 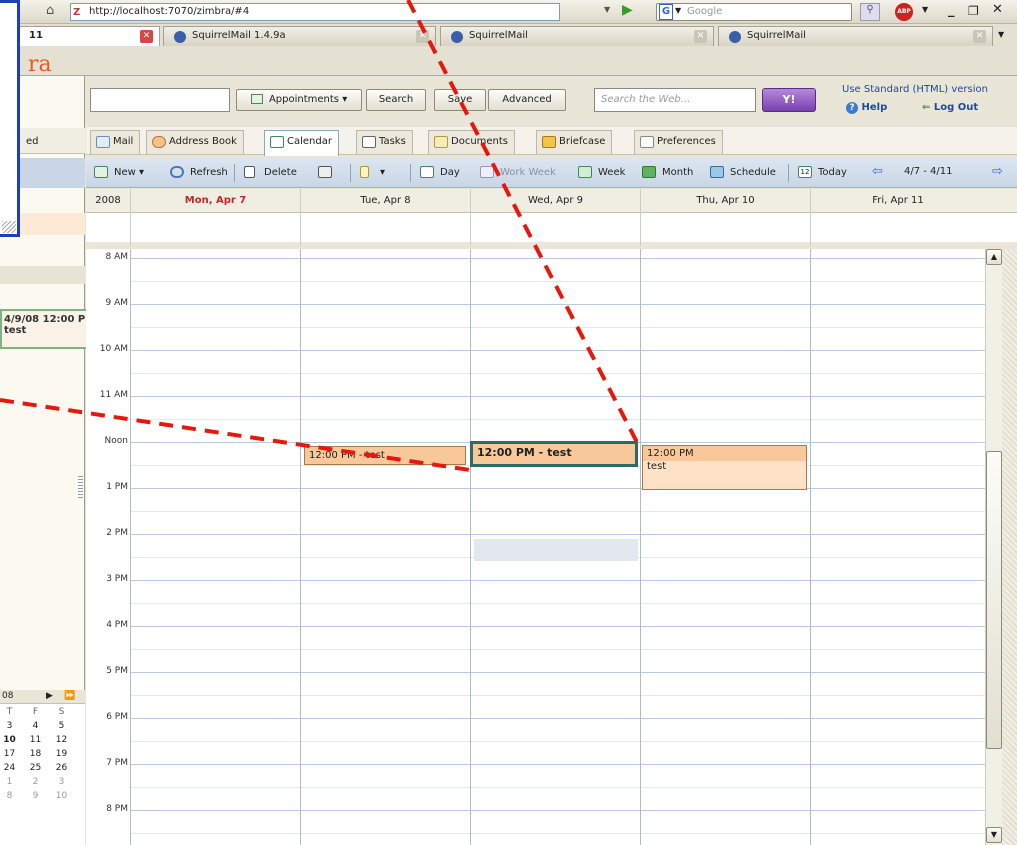 What do you see at coordinates (524, 224) in the screenshot?
I see `annotation-dashed-line-top` at bounding box center [524, 224].